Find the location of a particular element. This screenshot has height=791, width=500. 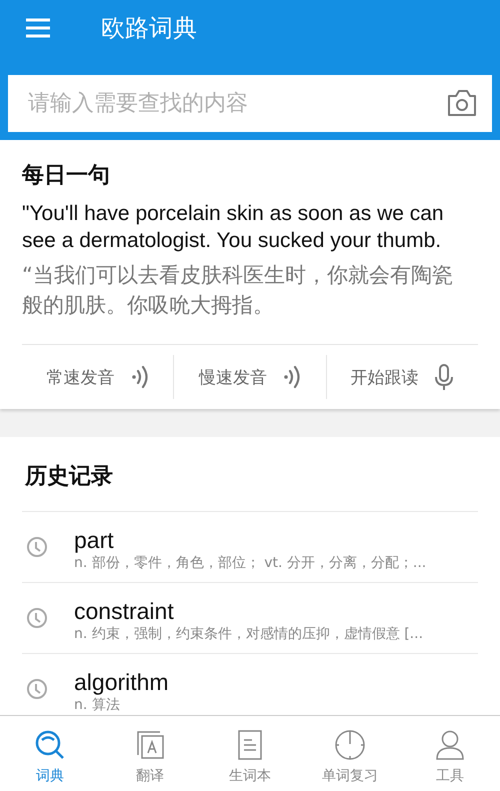

word: constraint is located at coordinates (124, 611).